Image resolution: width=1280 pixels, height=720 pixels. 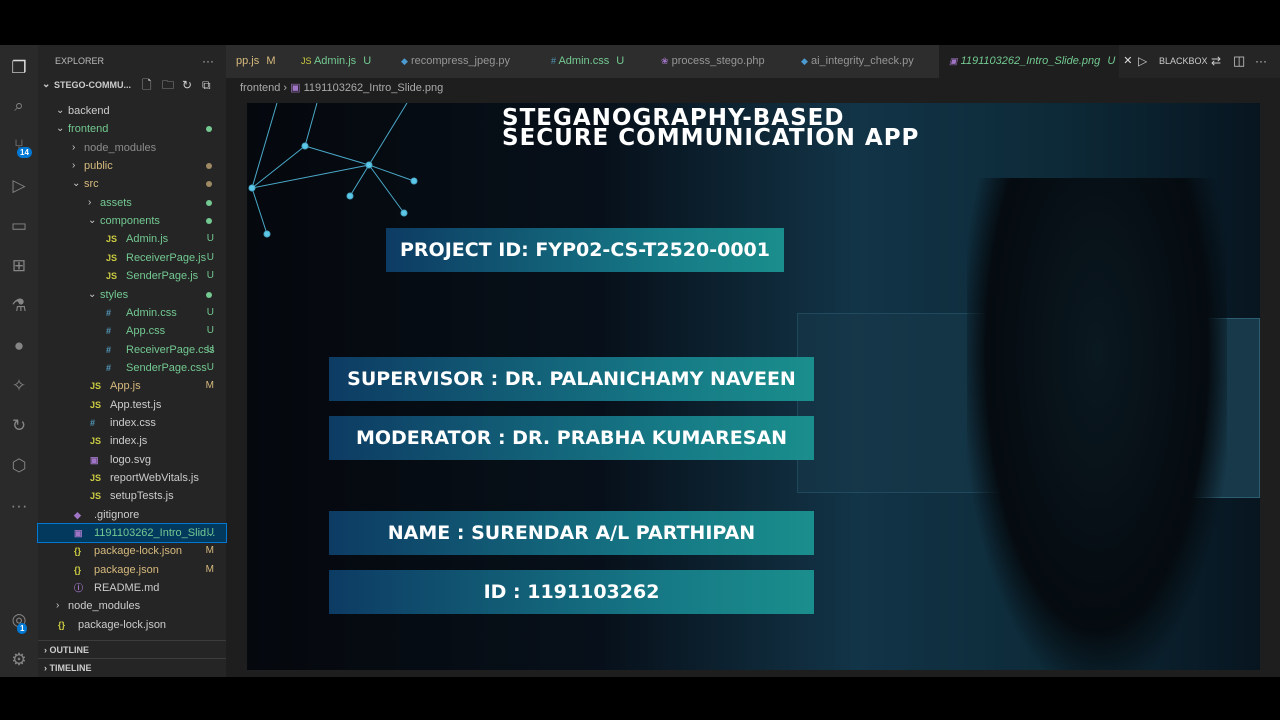 I want to click on tree-file: # ReceiverPage.css U, so click(x=132, y=350).